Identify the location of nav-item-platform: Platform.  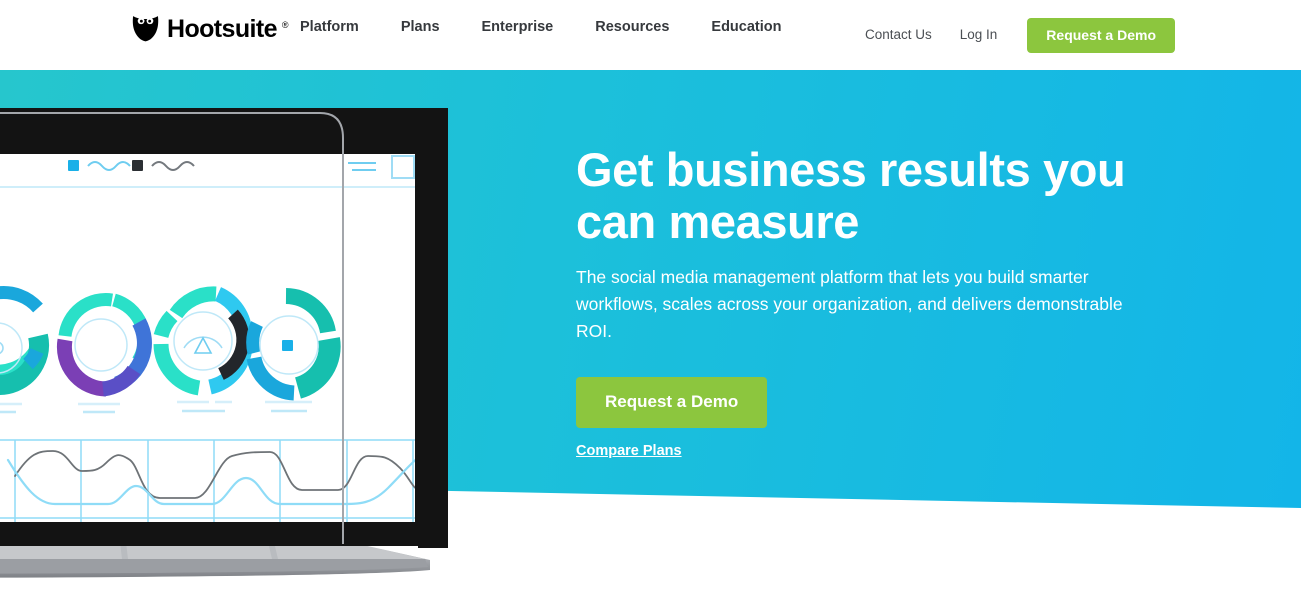
(340, 27).